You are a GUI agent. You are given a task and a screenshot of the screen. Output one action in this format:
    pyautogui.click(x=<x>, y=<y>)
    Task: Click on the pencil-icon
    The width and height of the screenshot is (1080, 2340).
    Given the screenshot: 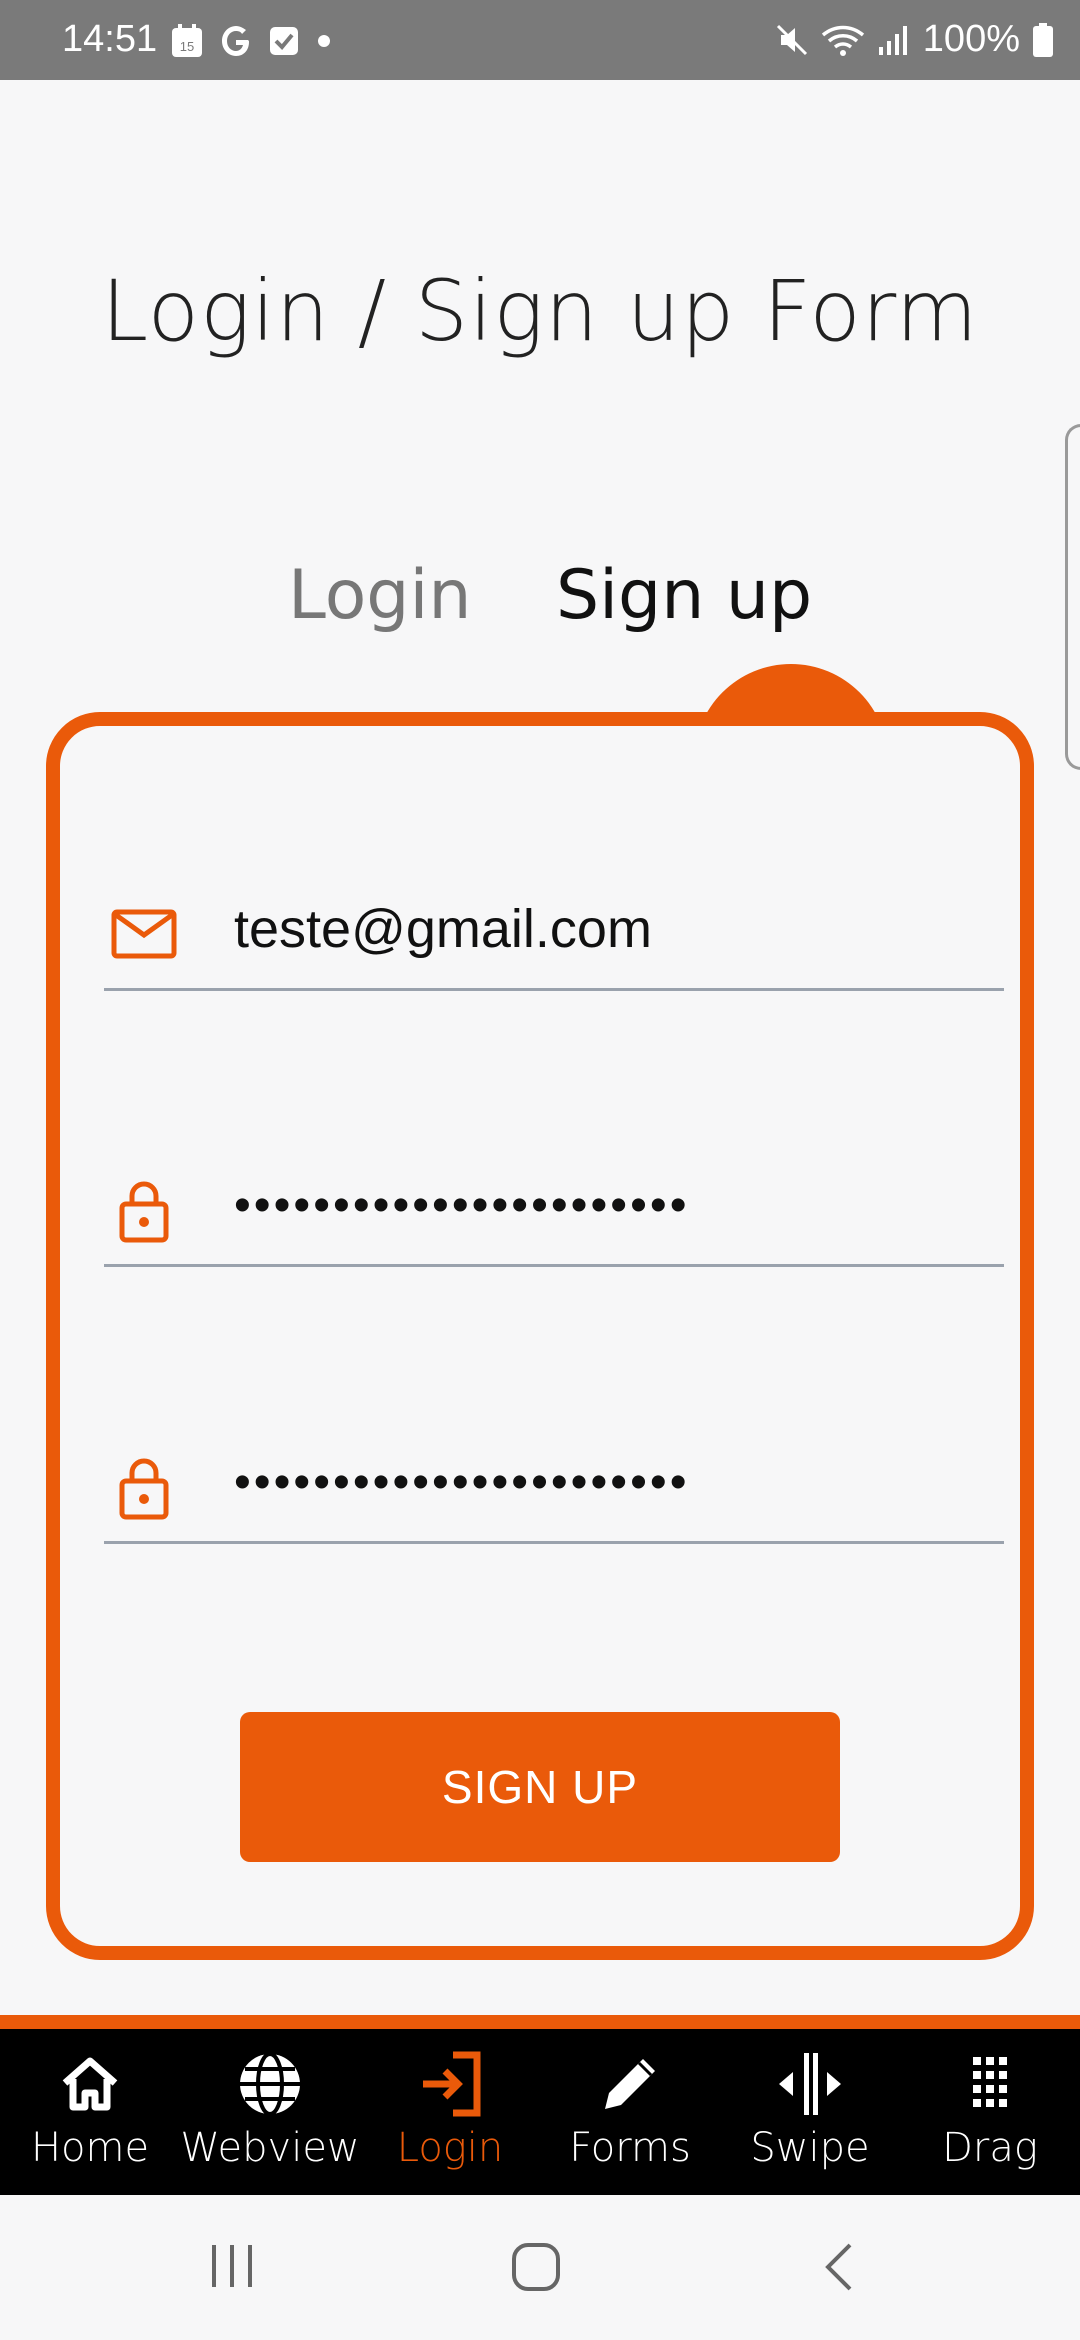 What is the action you would take?
    pyautogui.click(x=630, y=2084)
    